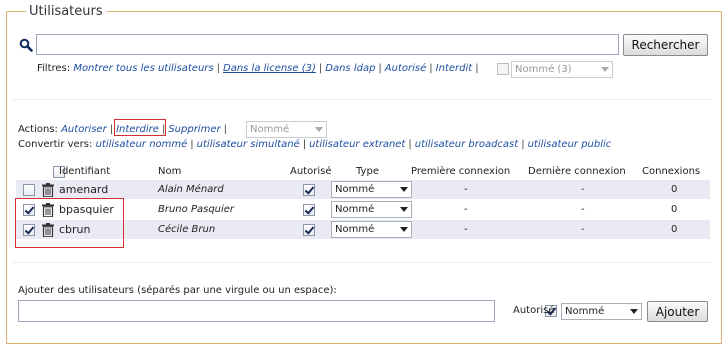 Image resolution: width=727 pixels, height=351 pixels. Describe the element at coordinates (357, 144) in the screenshot. I see `convert-extranet-link: utilisateur extranet` at that location.